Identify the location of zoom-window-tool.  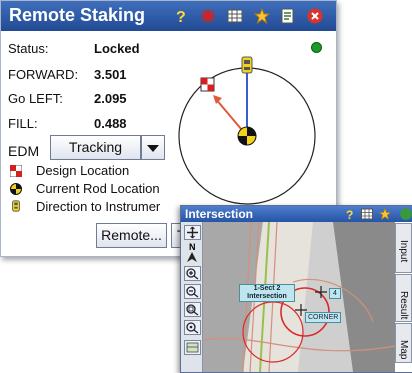
(192, 327).